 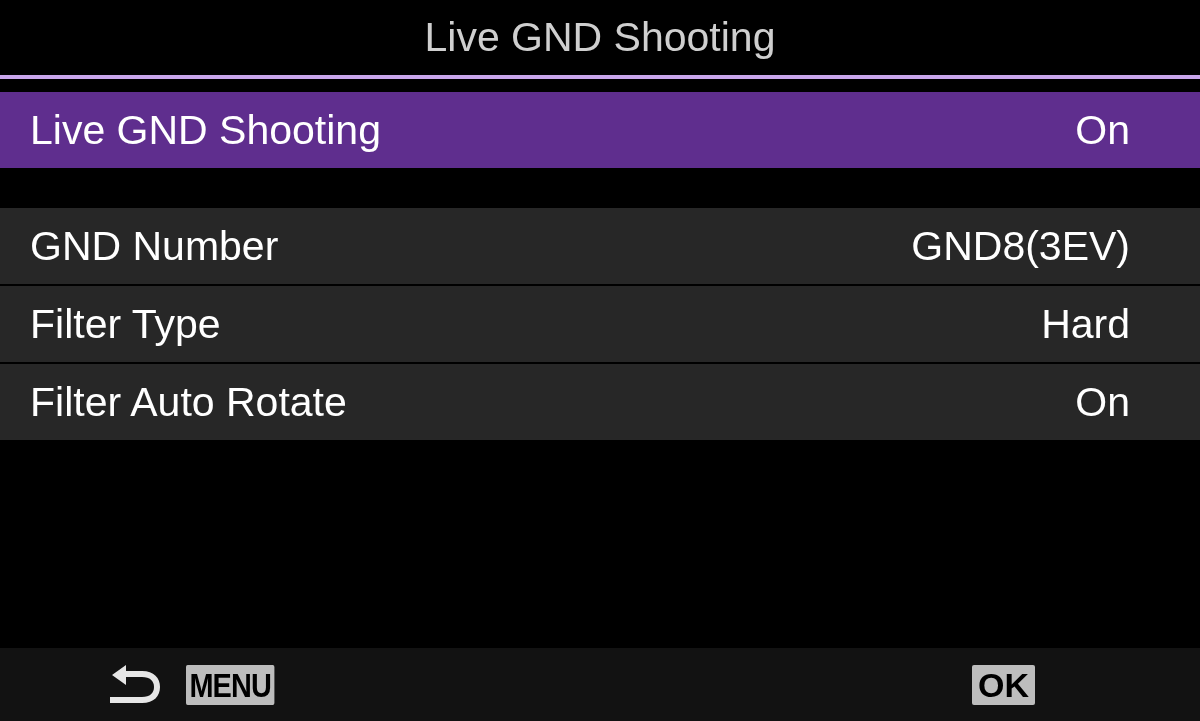 What do you see at coordinates (205, 130) in the screenshot?
I see `item-label: Live GND Shooting` at bounding box center [205, 130].